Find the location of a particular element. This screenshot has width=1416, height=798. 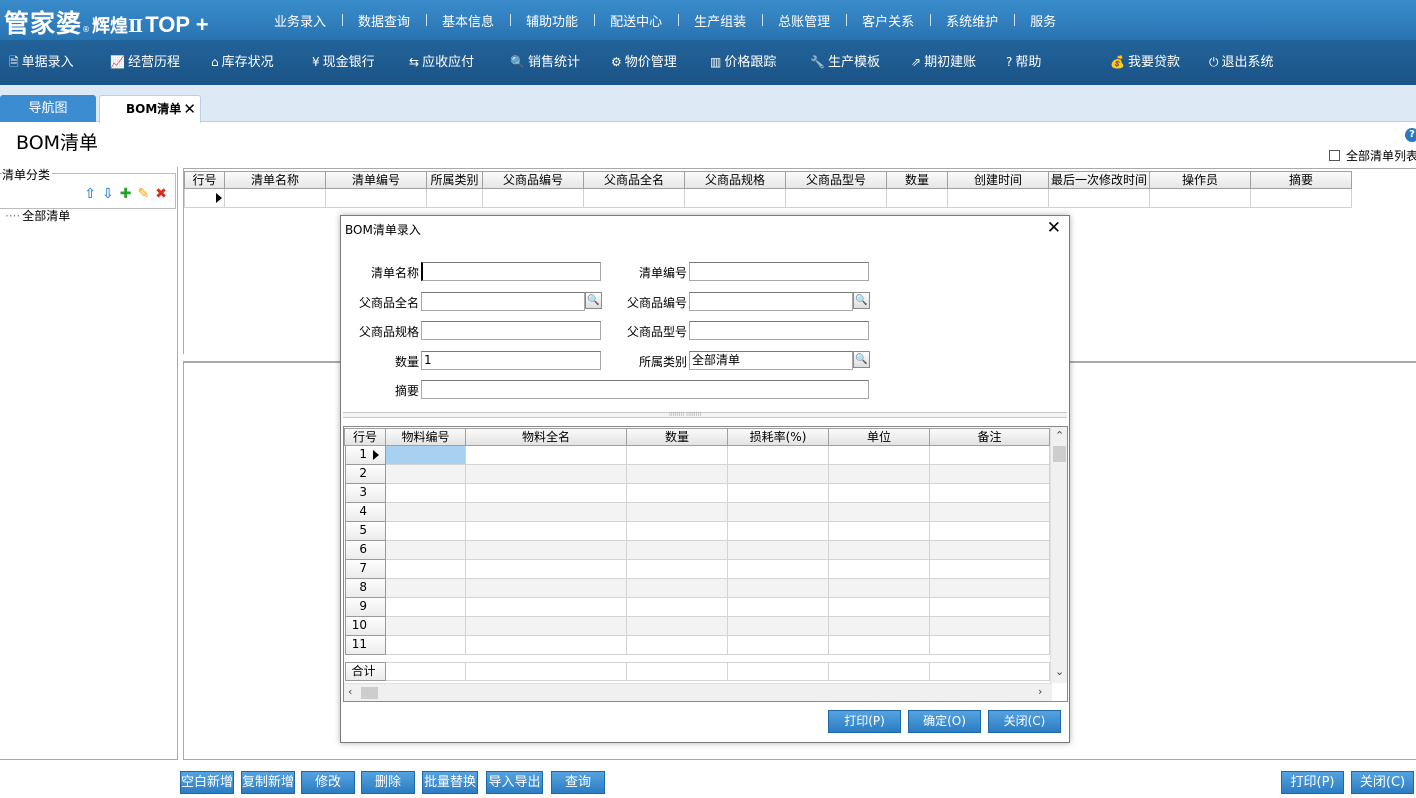

category-input: 全部清单 is located at coordinates (771, 360).